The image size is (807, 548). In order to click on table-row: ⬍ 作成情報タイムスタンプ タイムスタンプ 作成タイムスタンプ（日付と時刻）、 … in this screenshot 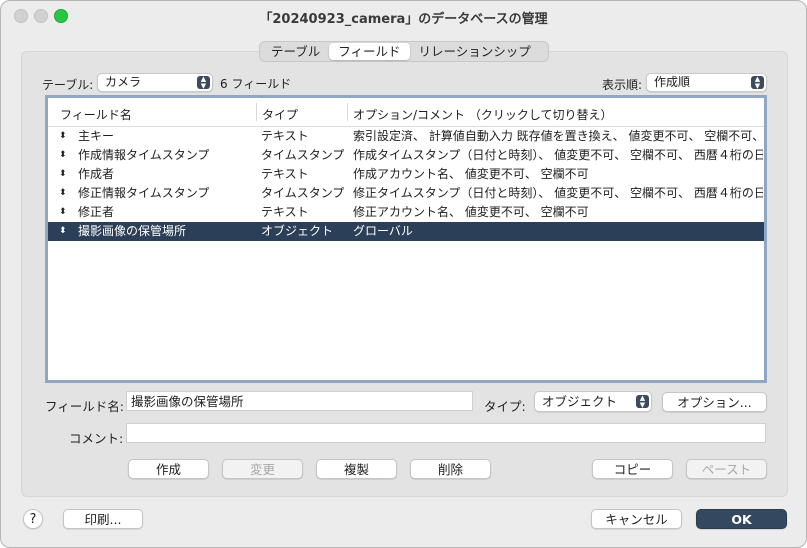, I will do `click(406, 155)`.